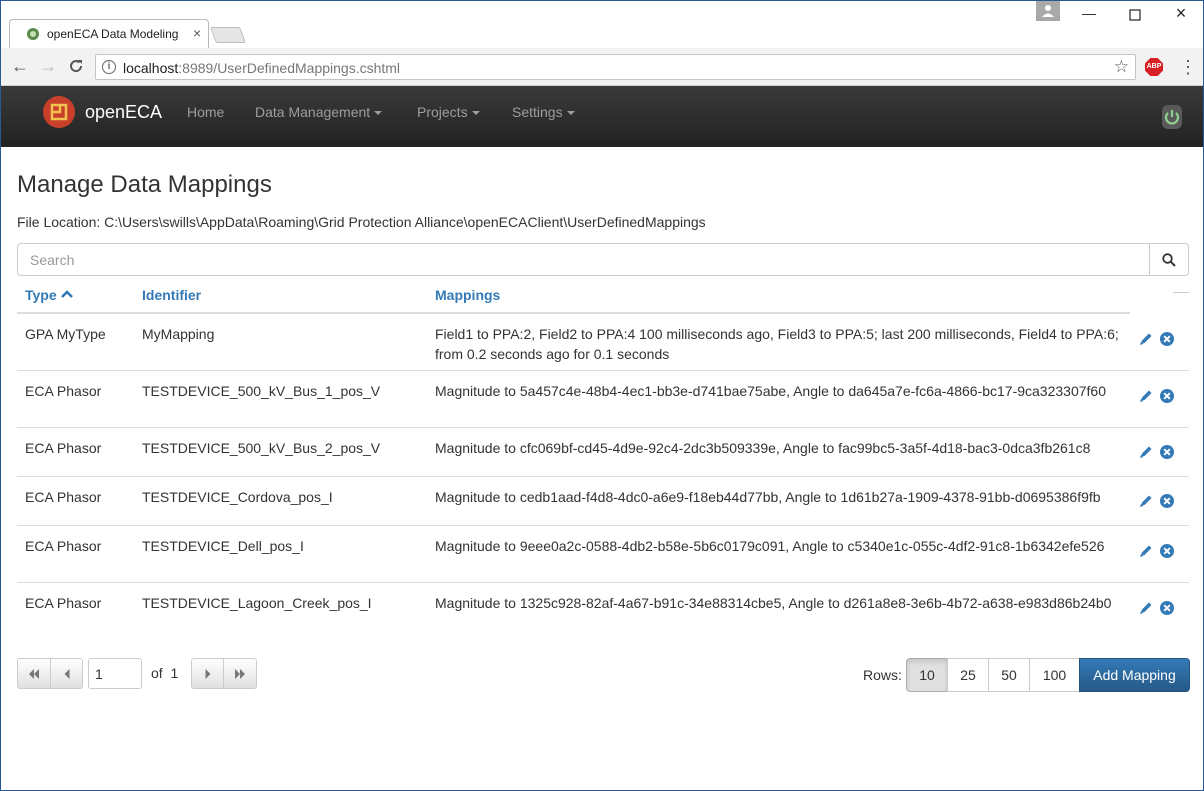 The height and width of the screenshot is (791, 1204). What do you see at coordinates (261, 391) in the screenshot?
I see `cell-identifier: TESTDEVICE_500_kV_Bus_1_pos_V` at bounding box center [261, 391].